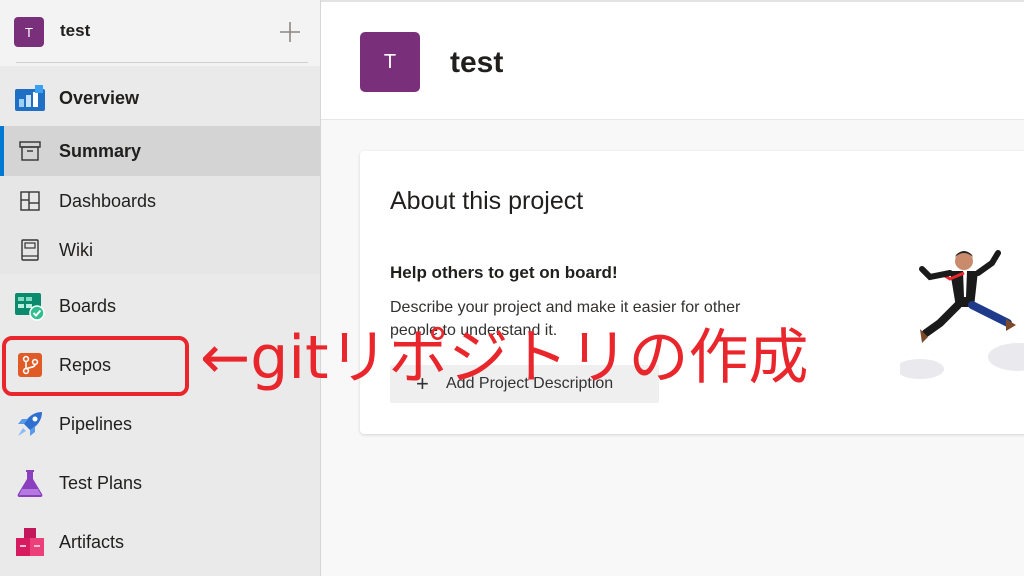  Describe the element at coordinates (2, 151) in the screenshot. I see `active-indicator` at that location.